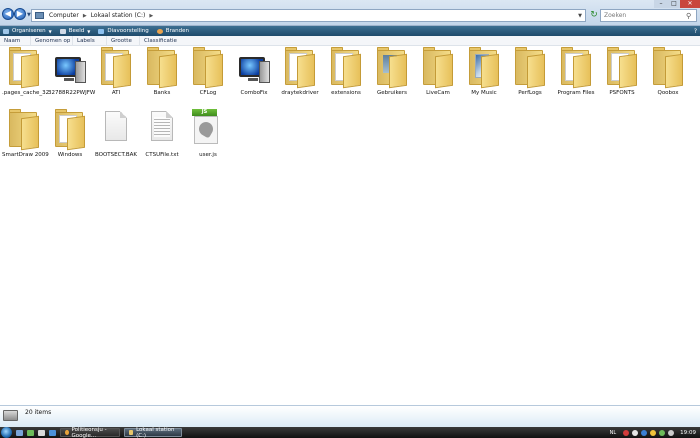  What do you see at coordinates (688, 433) in the screenshot?
I see `clock: 19:09` at bounding box center [688, 433].